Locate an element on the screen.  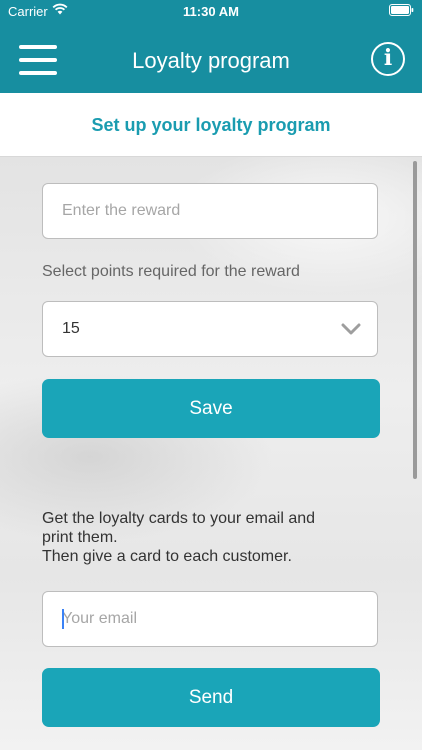
status-time: 11:30 AM is located at coordinates (211, 11).